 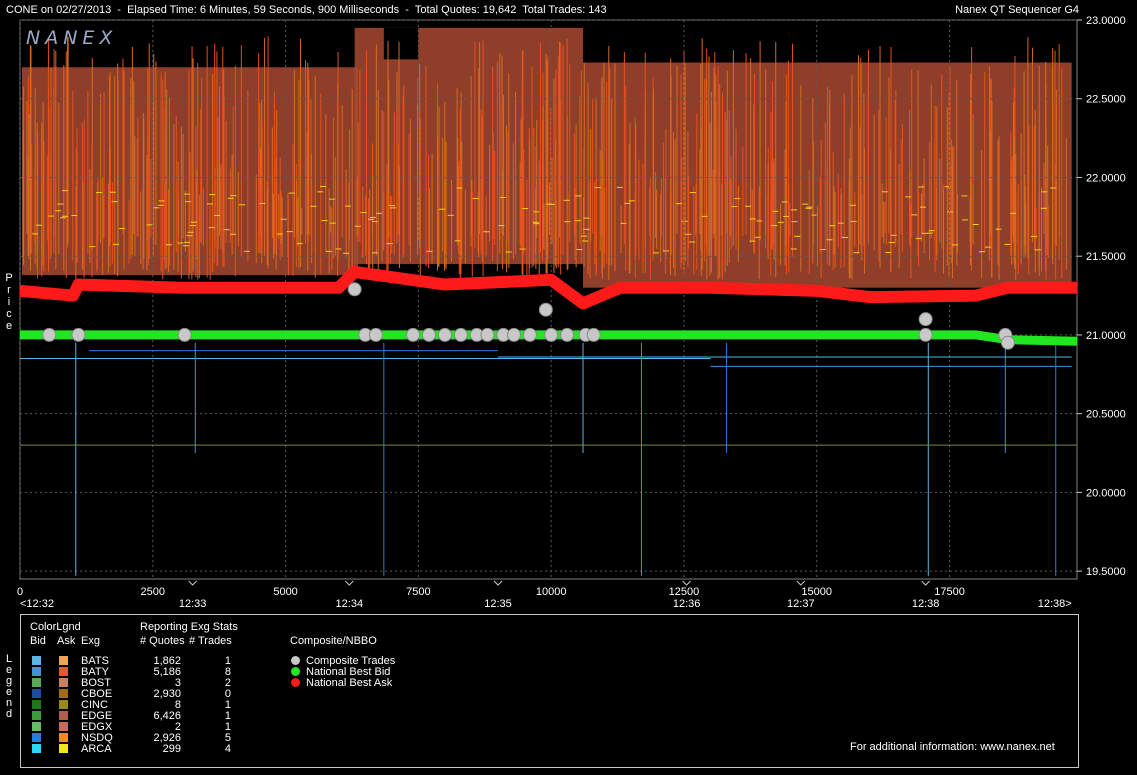 What do you see at coordinates (498, 604) in the screenshot?
I see `time-label: 12:35` at bounding box center [498, 604].